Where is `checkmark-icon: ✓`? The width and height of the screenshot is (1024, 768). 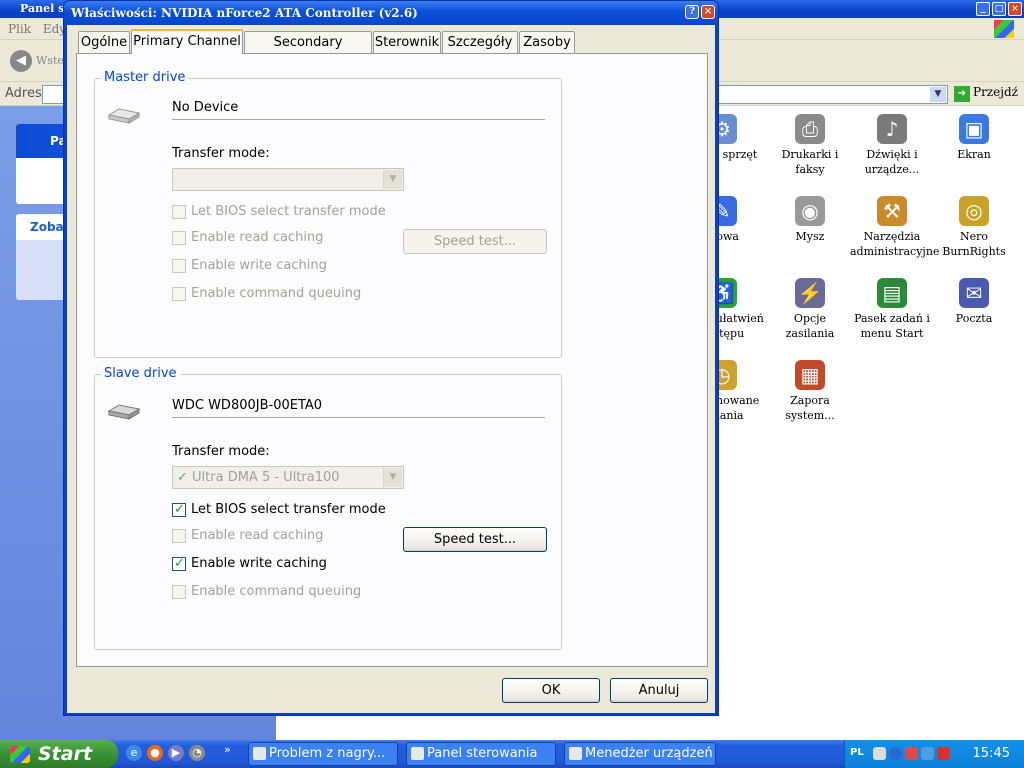 checkmark-icon: ✓ is located at coordinates (179, 509).